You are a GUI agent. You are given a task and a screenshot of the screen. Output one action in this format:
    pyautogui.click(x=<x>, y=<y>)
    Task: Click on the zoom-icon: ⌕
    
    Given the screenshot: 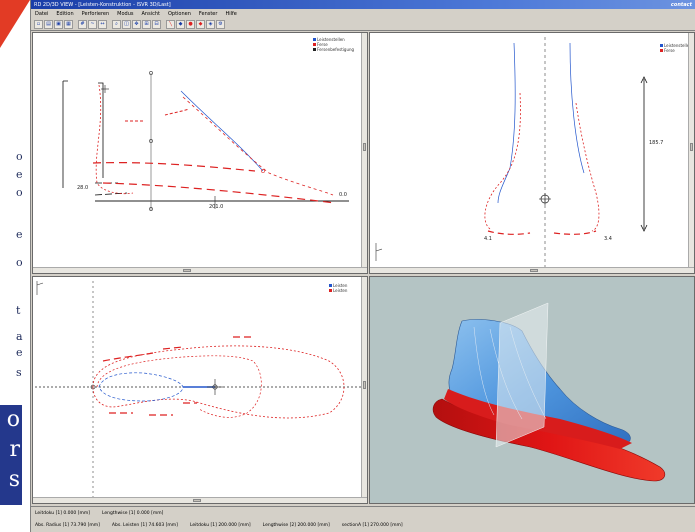 What is the action you would take?
    pyautogui.click(x=116, y=24)
    